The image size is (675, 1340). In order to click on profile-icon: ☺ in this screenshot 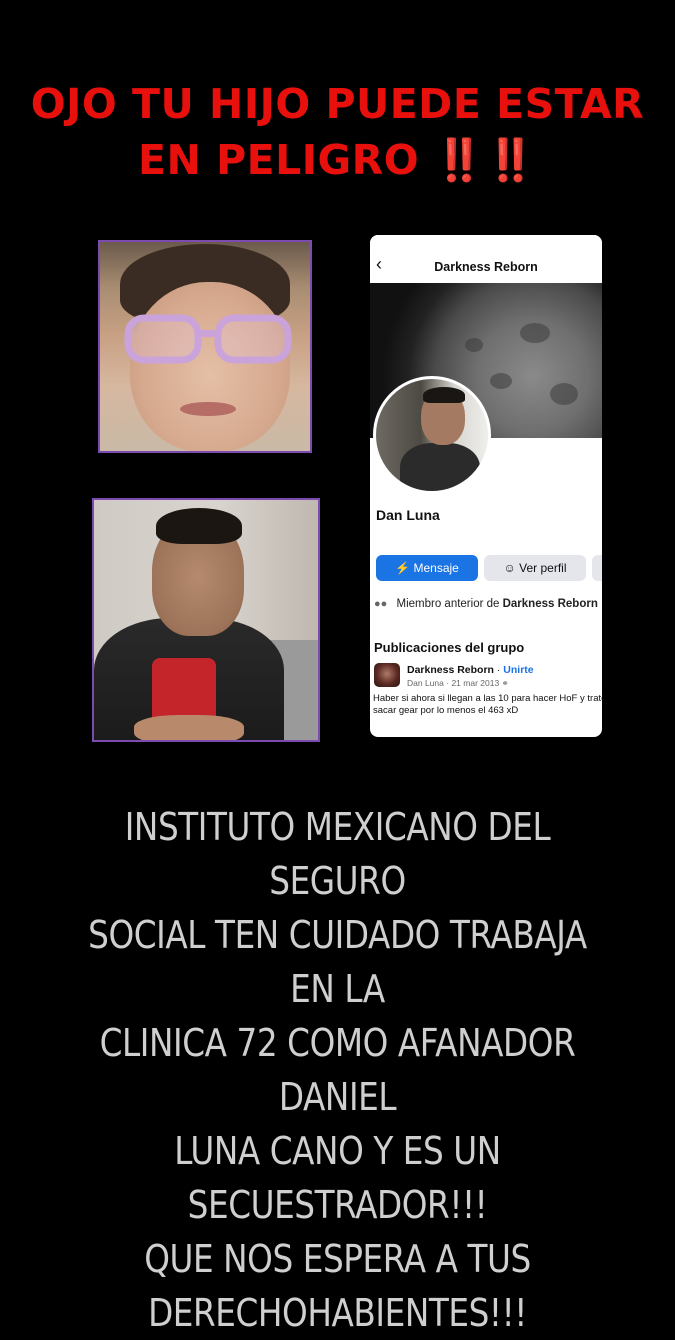, I will do `click(509, 568)`.